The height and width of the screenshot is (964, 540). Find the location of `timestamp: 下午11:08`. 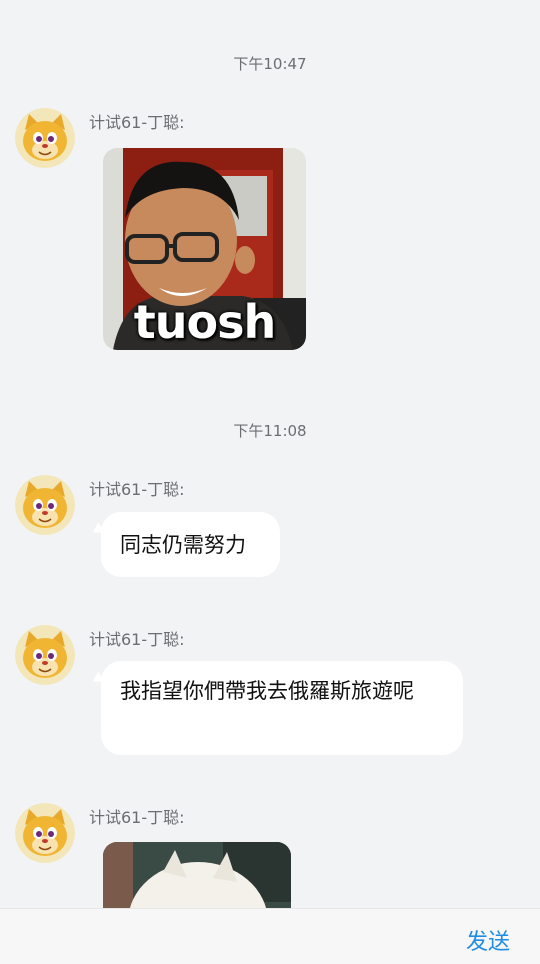

timestamp: 下午11:08 is located at coordinates (270, 431).